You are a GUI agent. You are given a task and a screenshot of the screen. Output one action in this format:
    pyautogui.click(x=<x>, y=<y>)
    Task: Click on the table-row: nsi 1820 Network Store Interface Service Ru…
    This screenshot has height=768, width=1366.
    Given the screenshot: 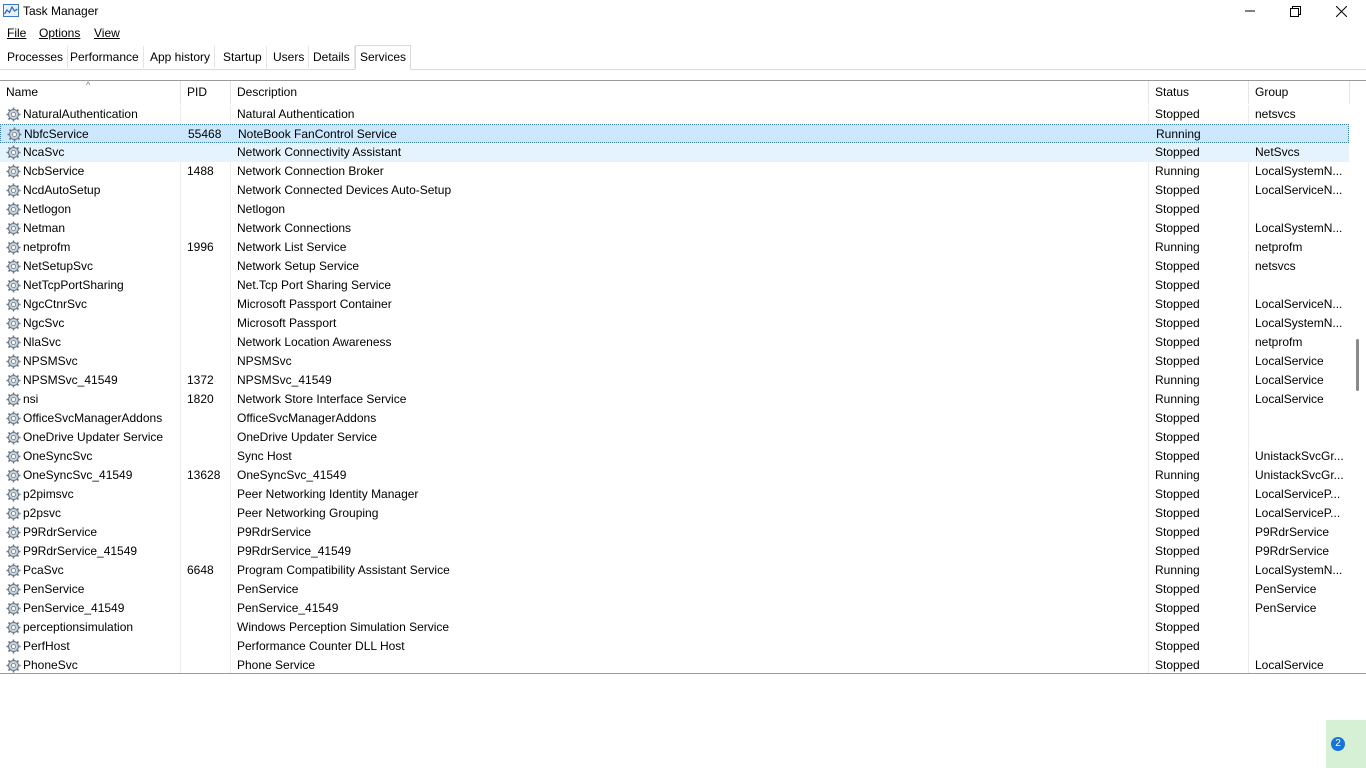 What is the action you would take?
    pyautogui.click(x=674, y=399)
    